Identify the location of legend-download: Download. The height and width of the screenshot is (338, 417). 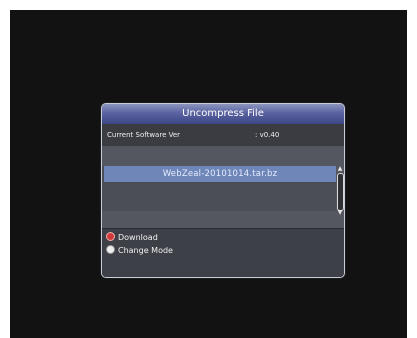
(132, 238).